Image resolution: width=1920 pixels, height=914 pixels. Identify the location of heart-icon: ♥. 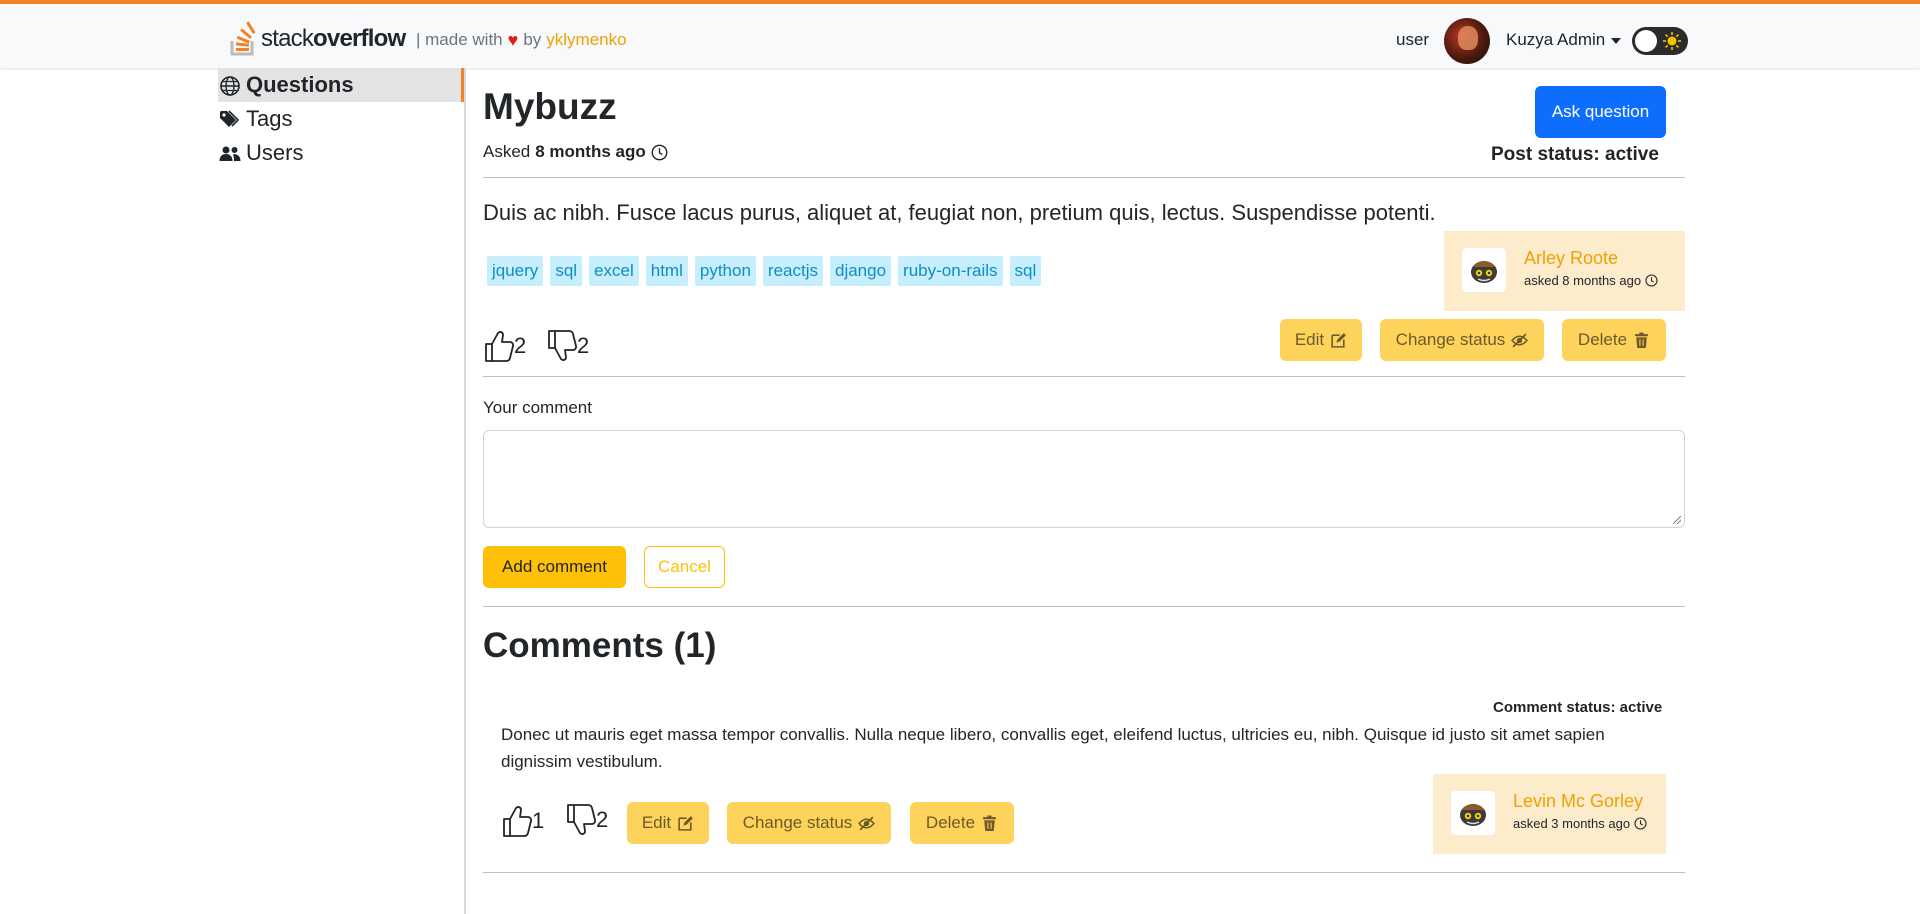
(513, 40).